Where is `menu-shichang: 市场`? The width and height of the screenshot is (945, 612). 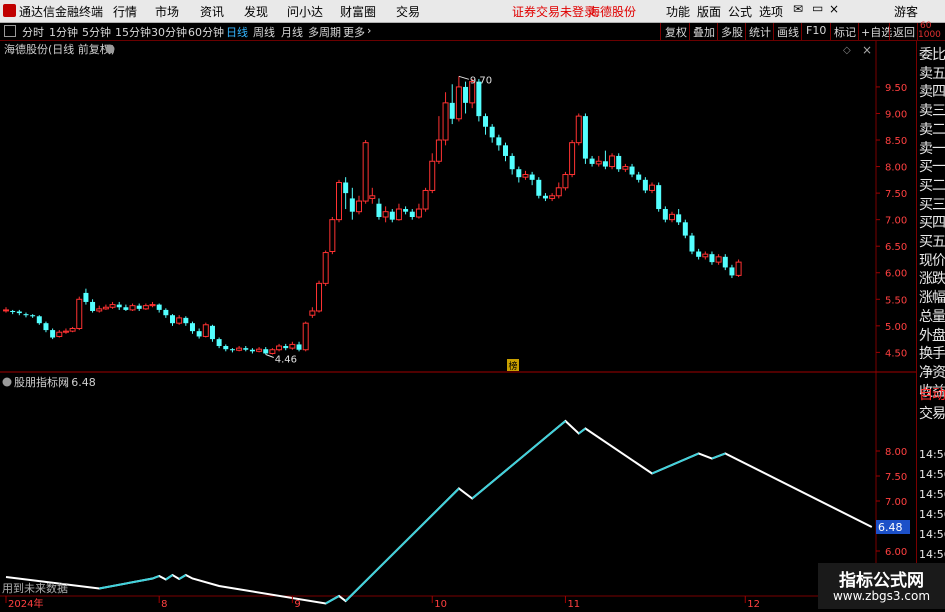 menu-shichang: 市场 is located at coordinates (167, 11).